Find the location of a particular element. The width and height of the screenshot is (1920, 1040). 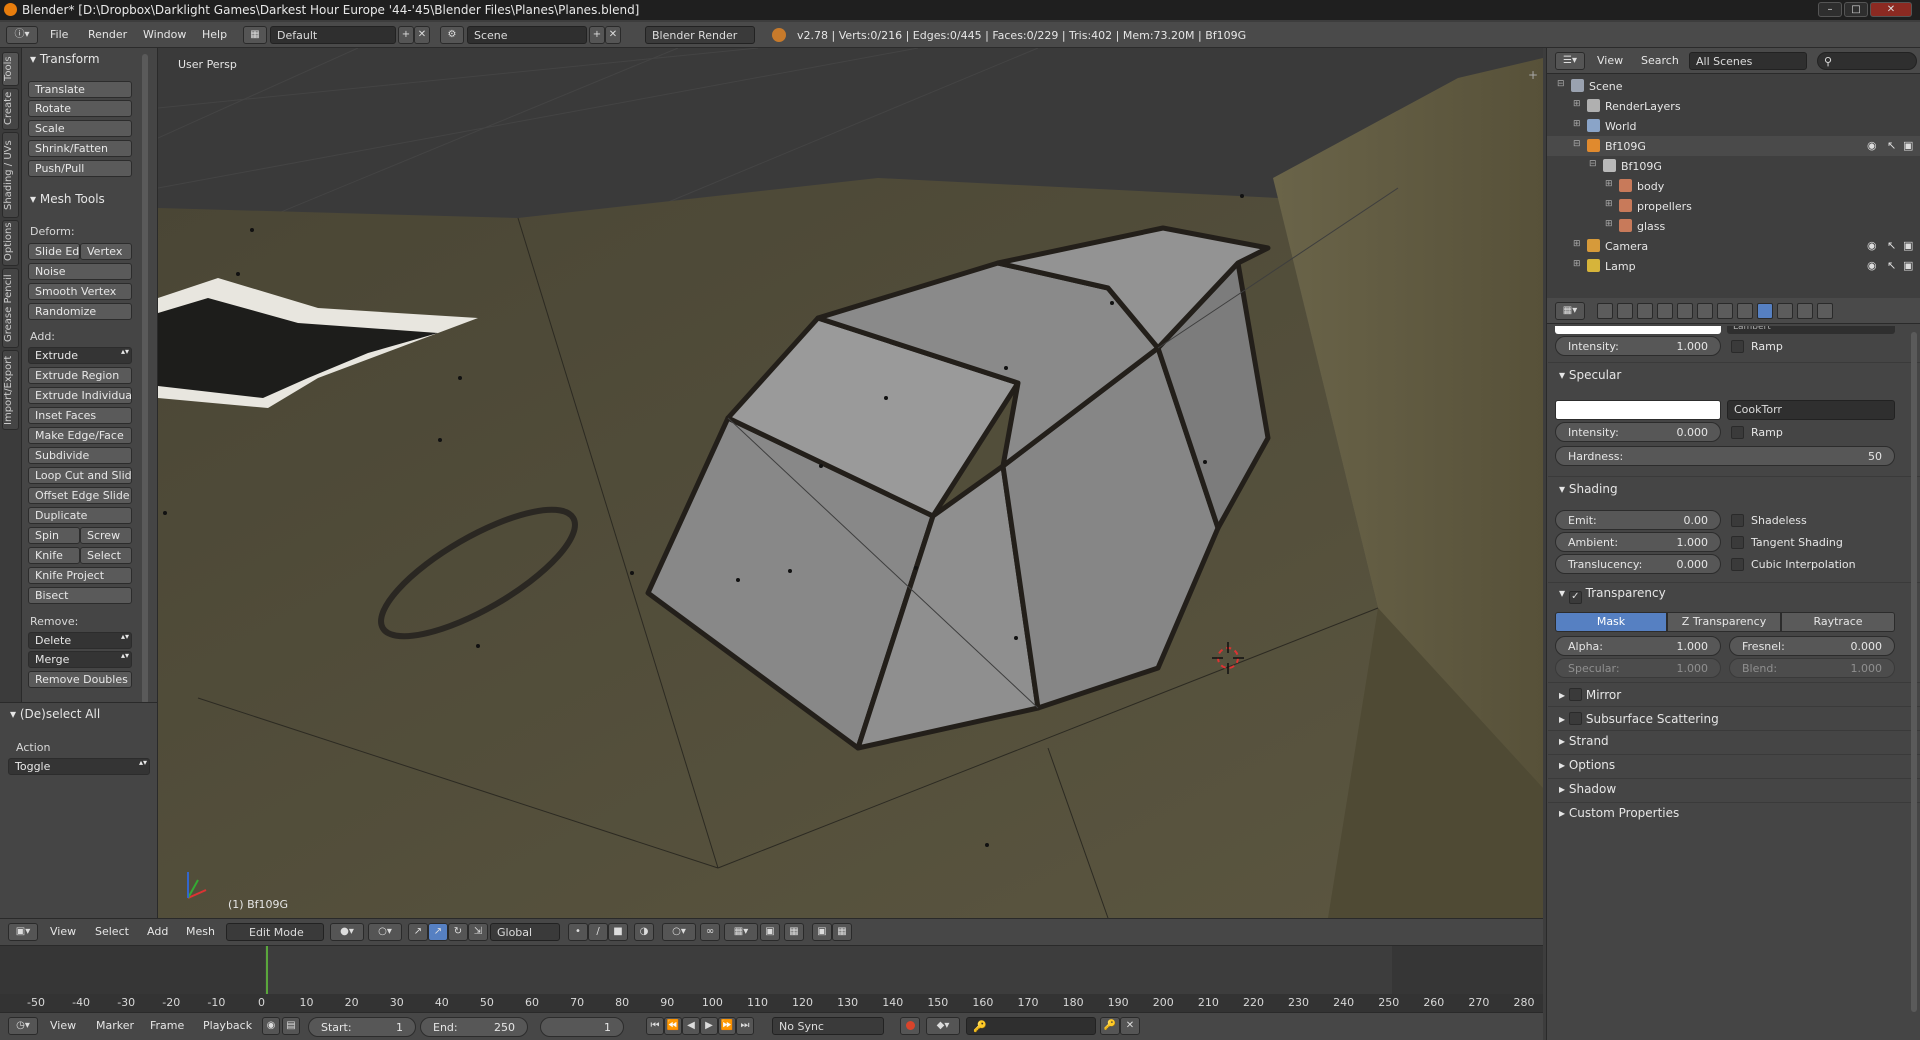

noise-button: Noise is located at coordinates (80, 271).